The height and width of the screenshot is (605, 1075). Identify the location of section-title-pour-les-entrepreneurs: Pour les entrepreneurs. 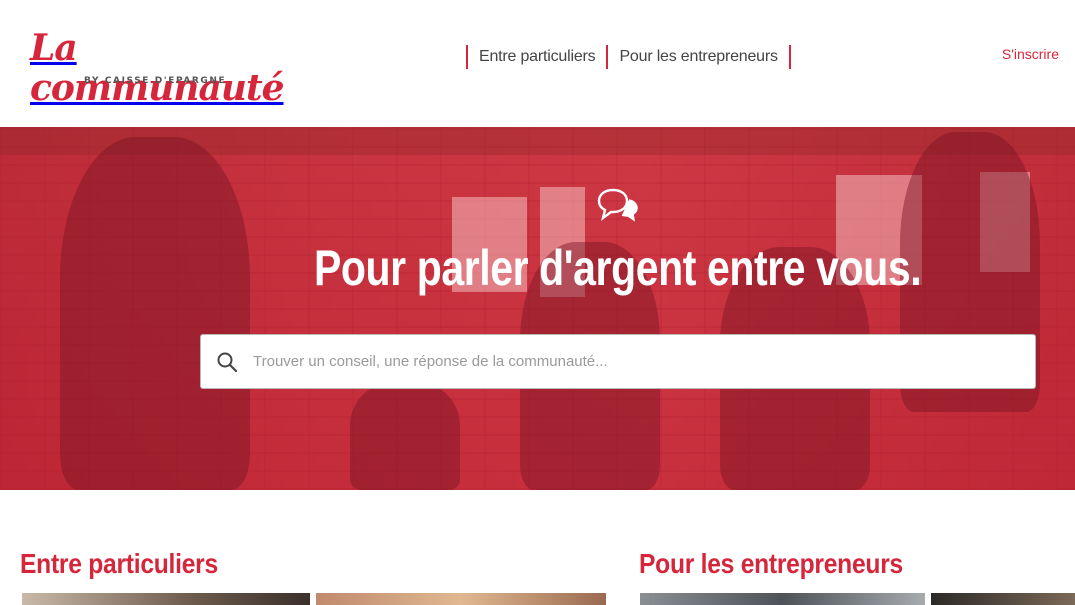
(771, 563).